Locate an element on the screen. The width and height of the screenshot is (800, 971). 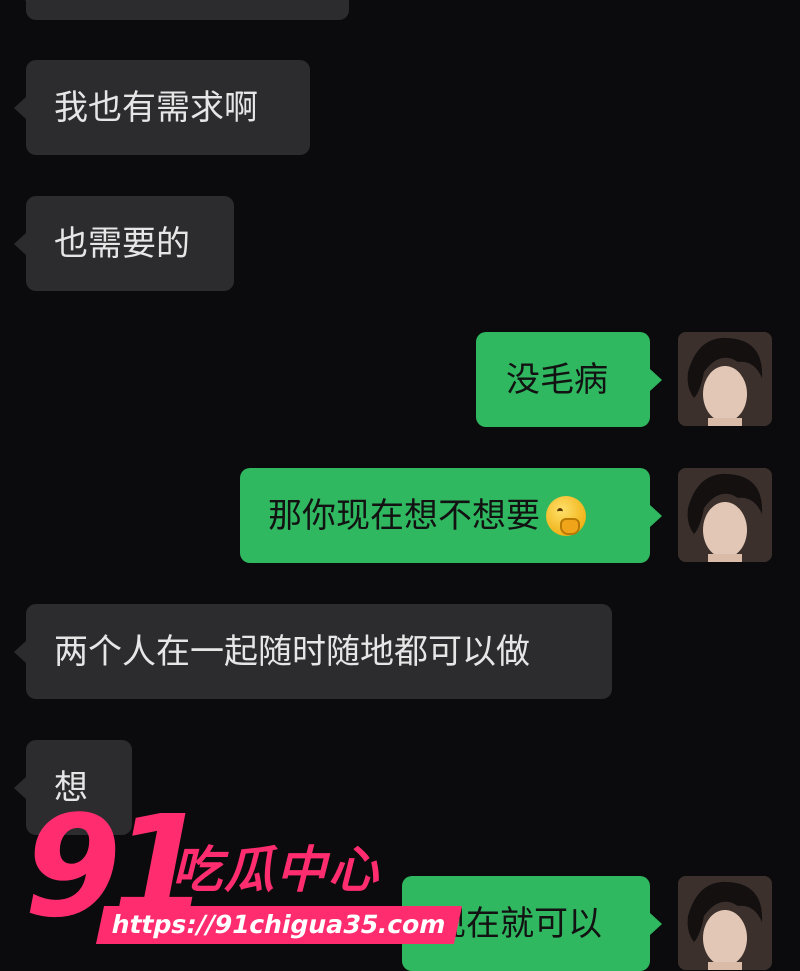
message-text: 也需要的 is located at coordinates (122, 243).